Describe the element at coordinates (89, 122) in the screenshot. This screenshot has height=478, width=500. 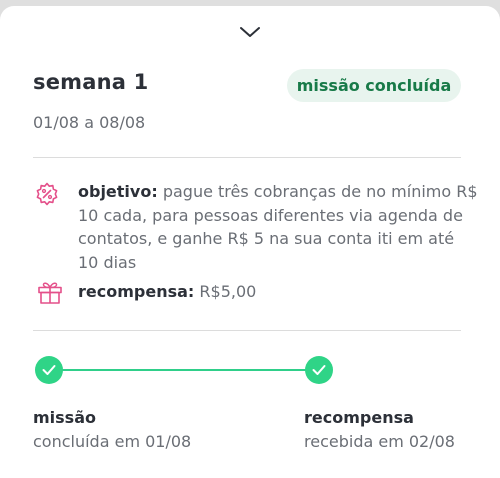
I see `date-range: 01/08 a 08/08` at that location.